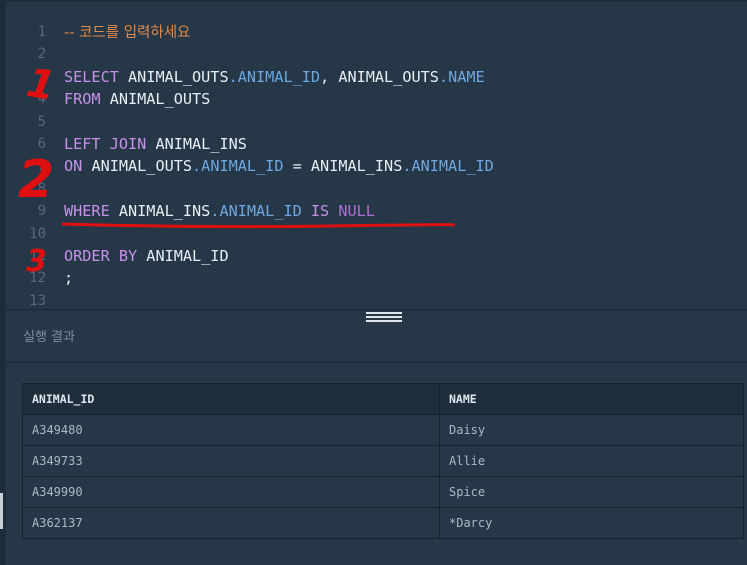 Image resolution: width=747 pixels, height=565 pixels. Describe the element at coordinates (69, 278) in the screenshot. I see `code-token: ;` at that location.